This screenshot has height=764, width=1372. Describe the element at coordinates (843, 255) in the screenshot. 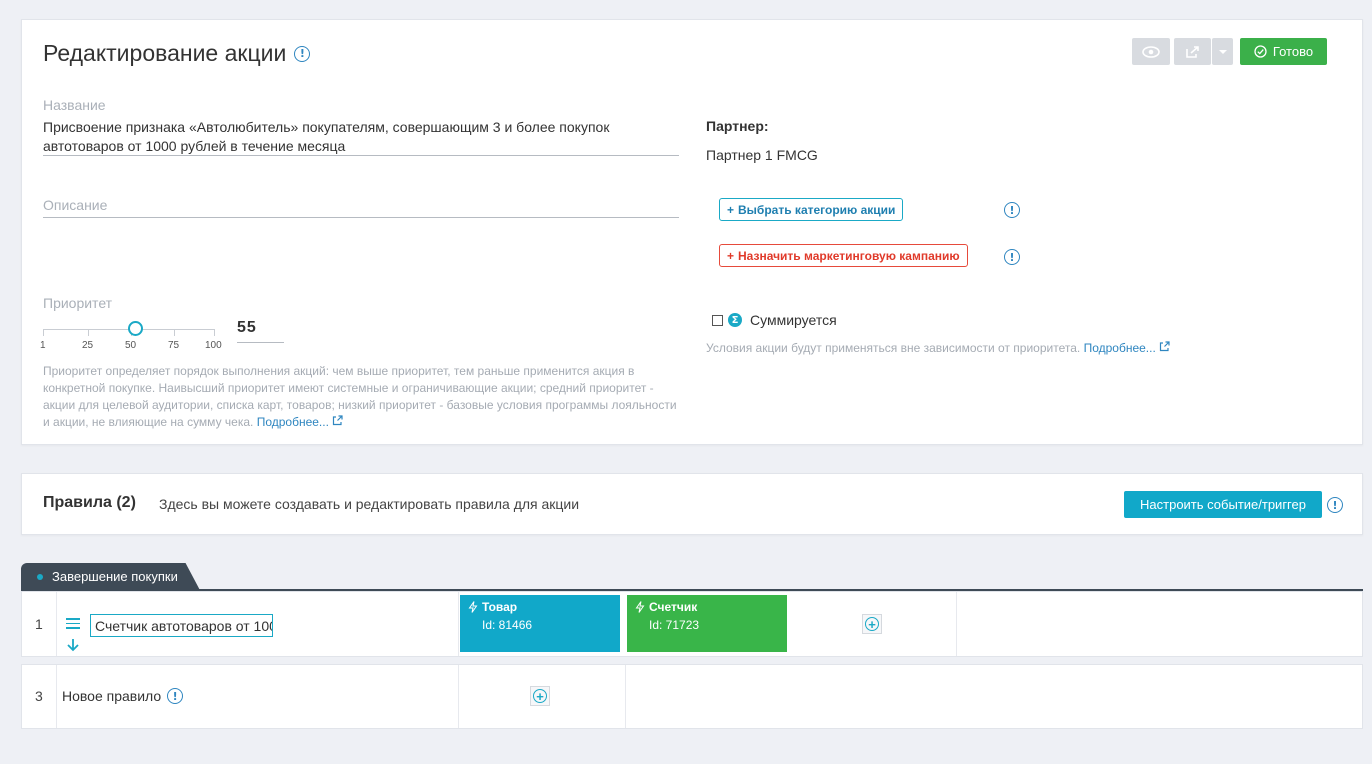

I see `assign-campaign-button: + Назначить маркетинговую кампанию` at that location.